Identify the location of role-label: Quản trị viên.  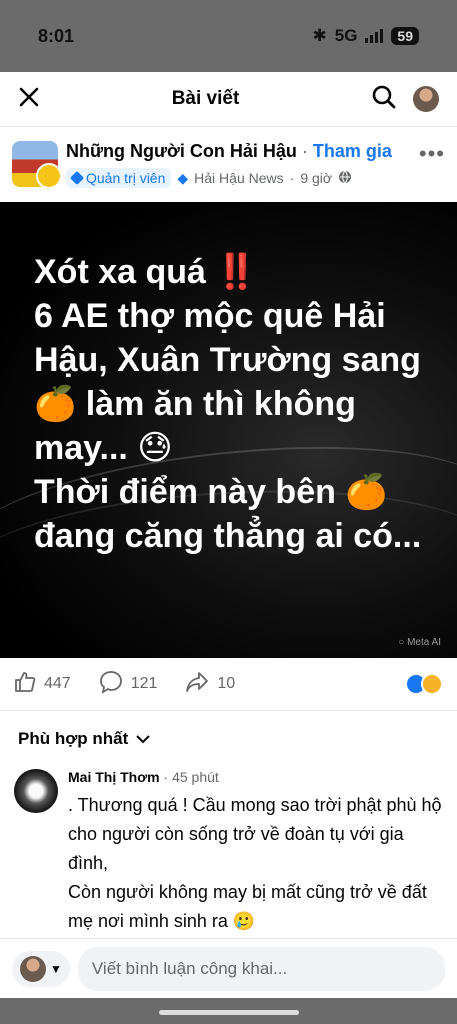
(126, 178).